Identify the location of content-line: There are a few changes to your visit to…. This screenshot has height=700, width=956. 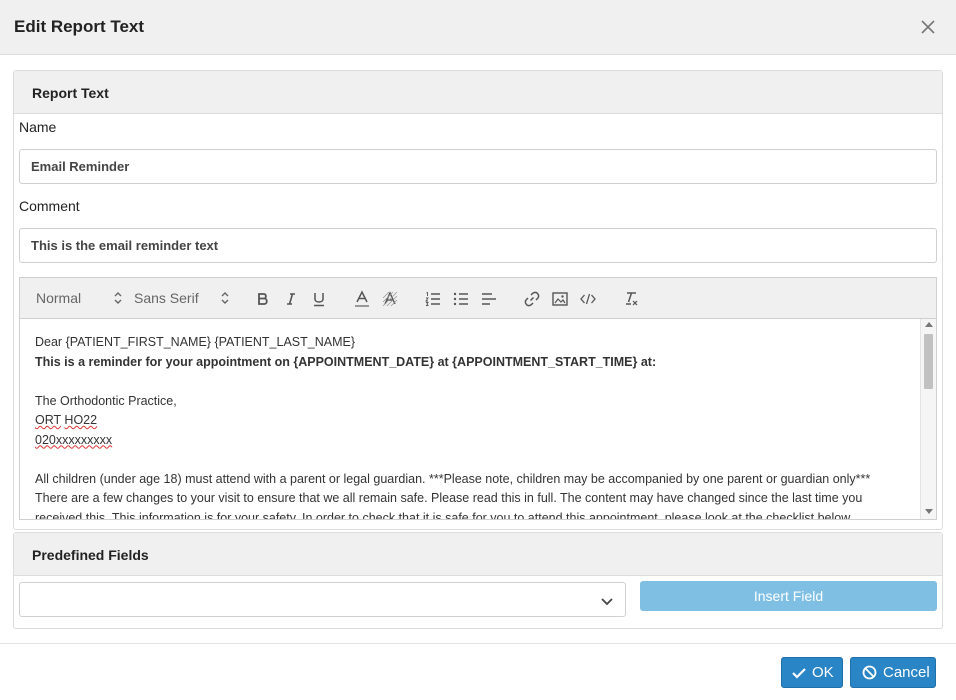
(449, 498).